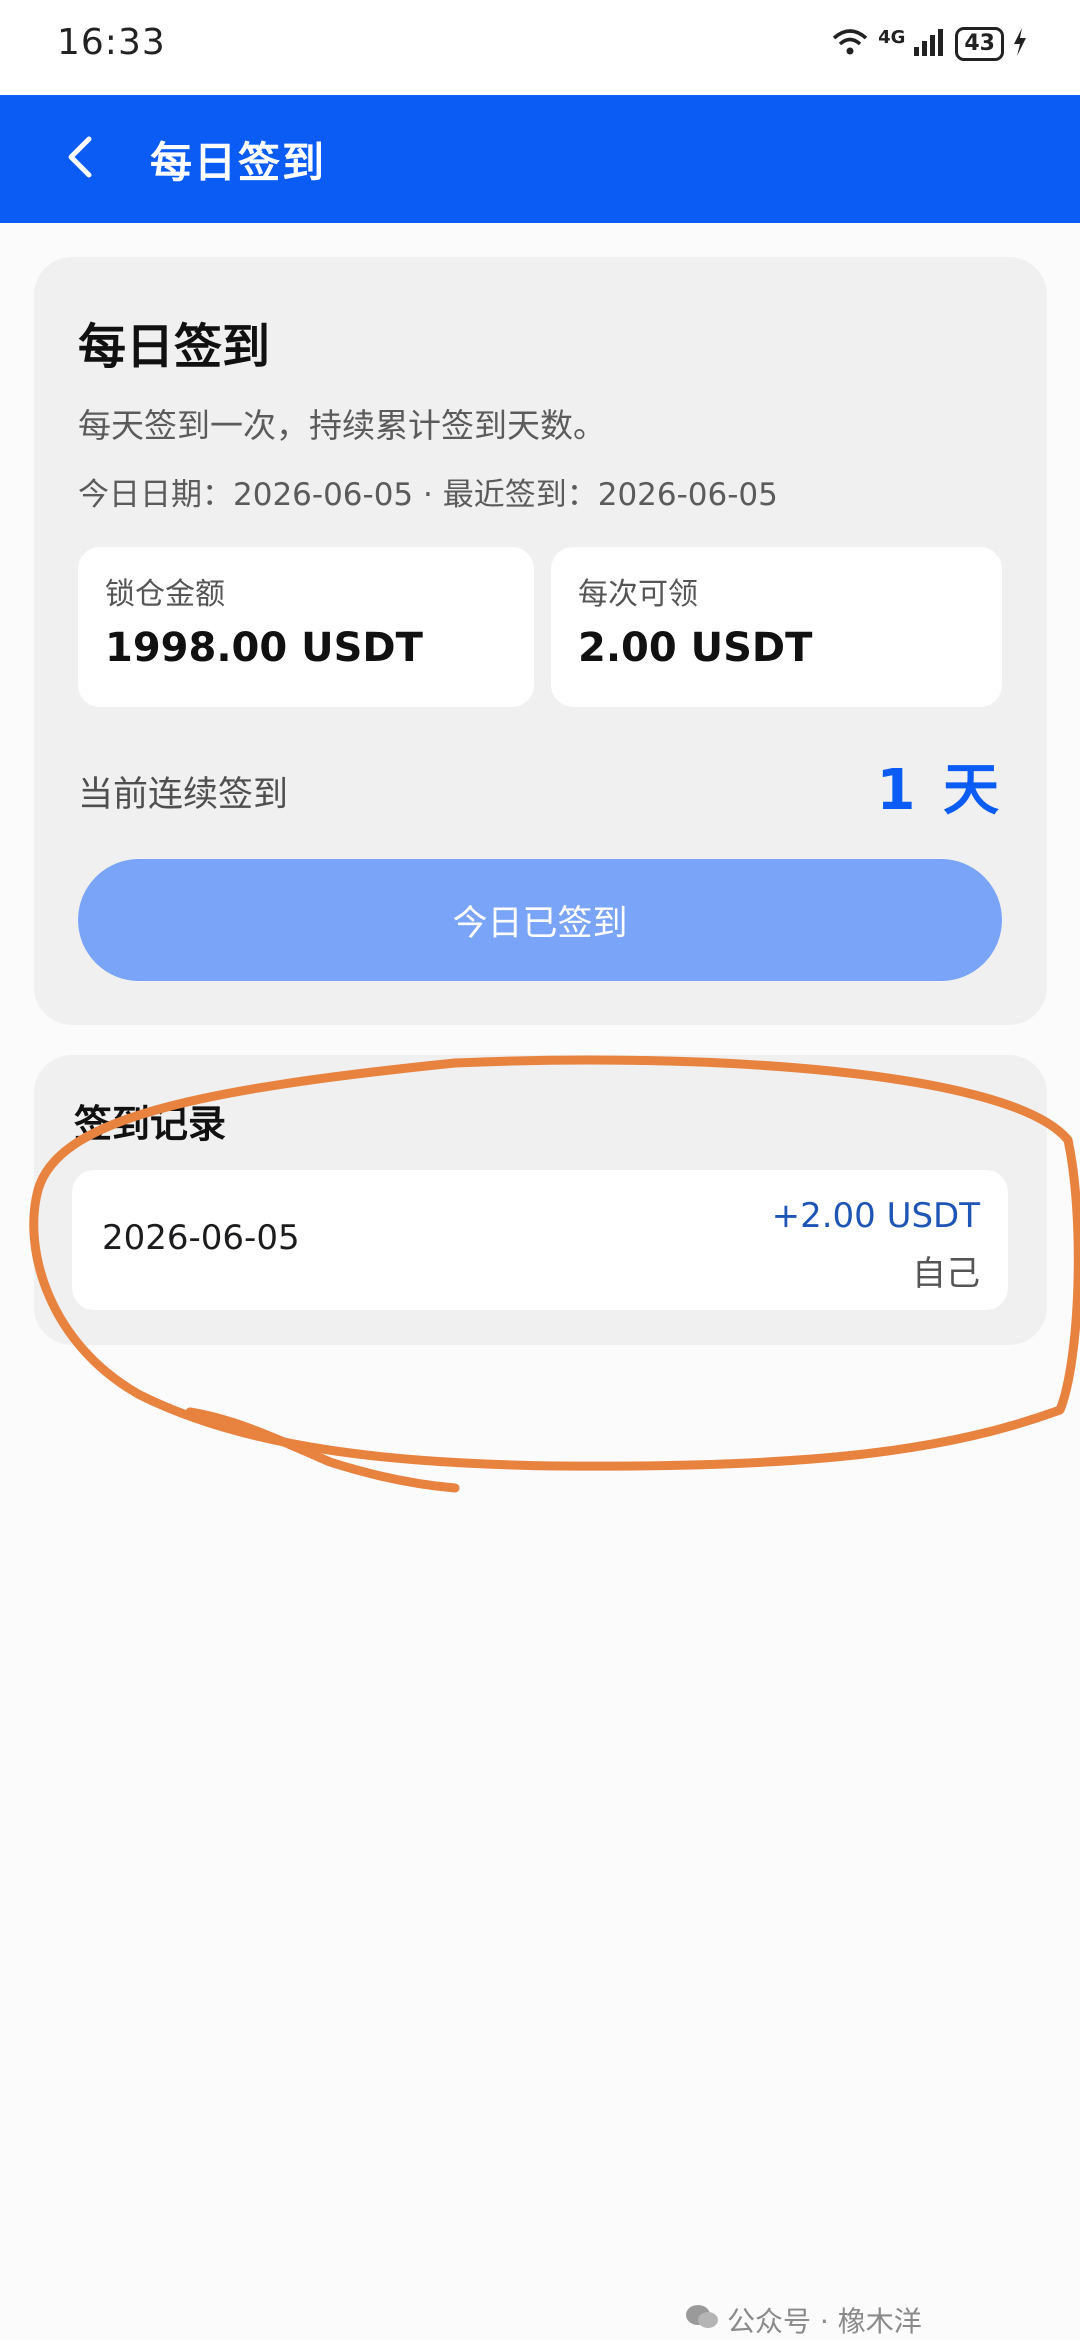  What do you see at coordinates (540, 159) in the screenshot?
I see `app-header: 每日签到` at bounding box center [540, 159].